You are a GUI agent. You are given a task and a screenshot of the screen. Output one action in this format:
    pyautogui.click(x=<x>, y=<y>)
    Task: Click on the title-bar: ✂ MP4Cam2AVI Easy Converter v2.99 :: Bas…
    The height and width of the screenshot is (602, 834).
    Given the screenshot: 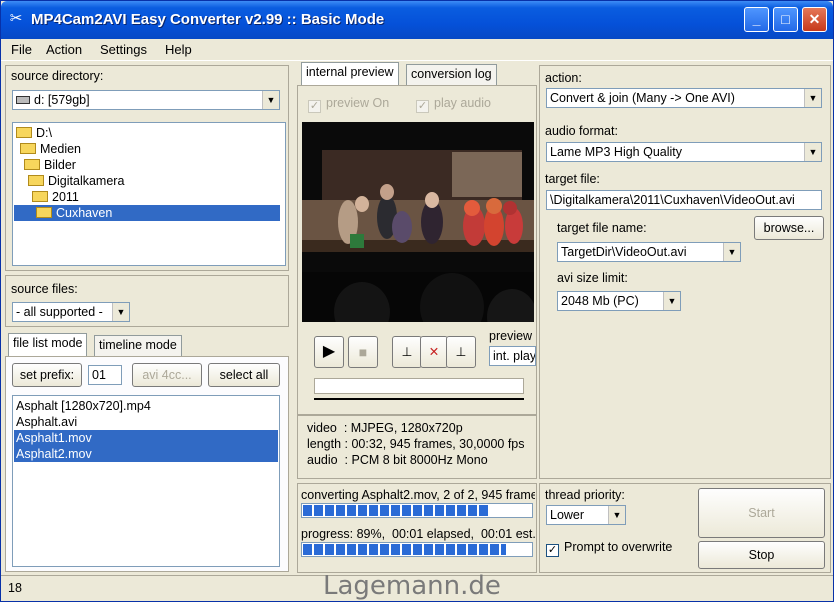 What is the action you would take?
    pyautogui.click(x=417, y=20)
    